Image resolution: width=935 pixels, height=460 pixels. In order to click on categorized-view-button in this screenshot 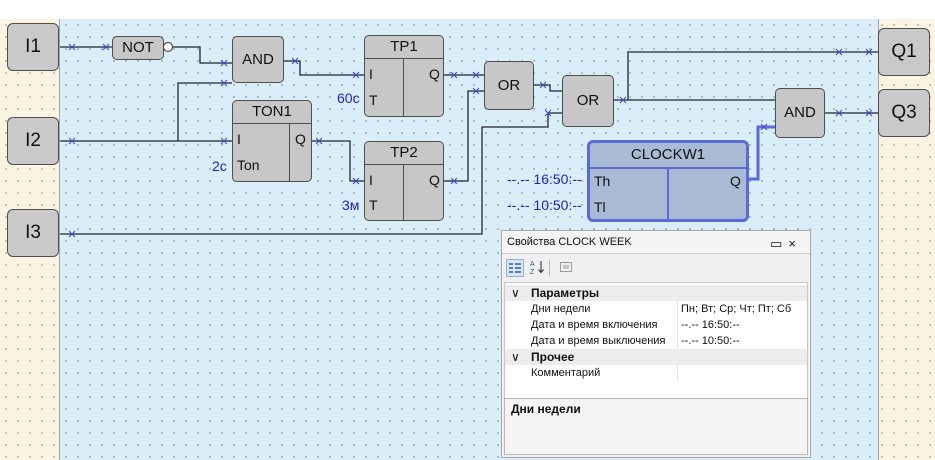, I will do `click(515, 268)`.